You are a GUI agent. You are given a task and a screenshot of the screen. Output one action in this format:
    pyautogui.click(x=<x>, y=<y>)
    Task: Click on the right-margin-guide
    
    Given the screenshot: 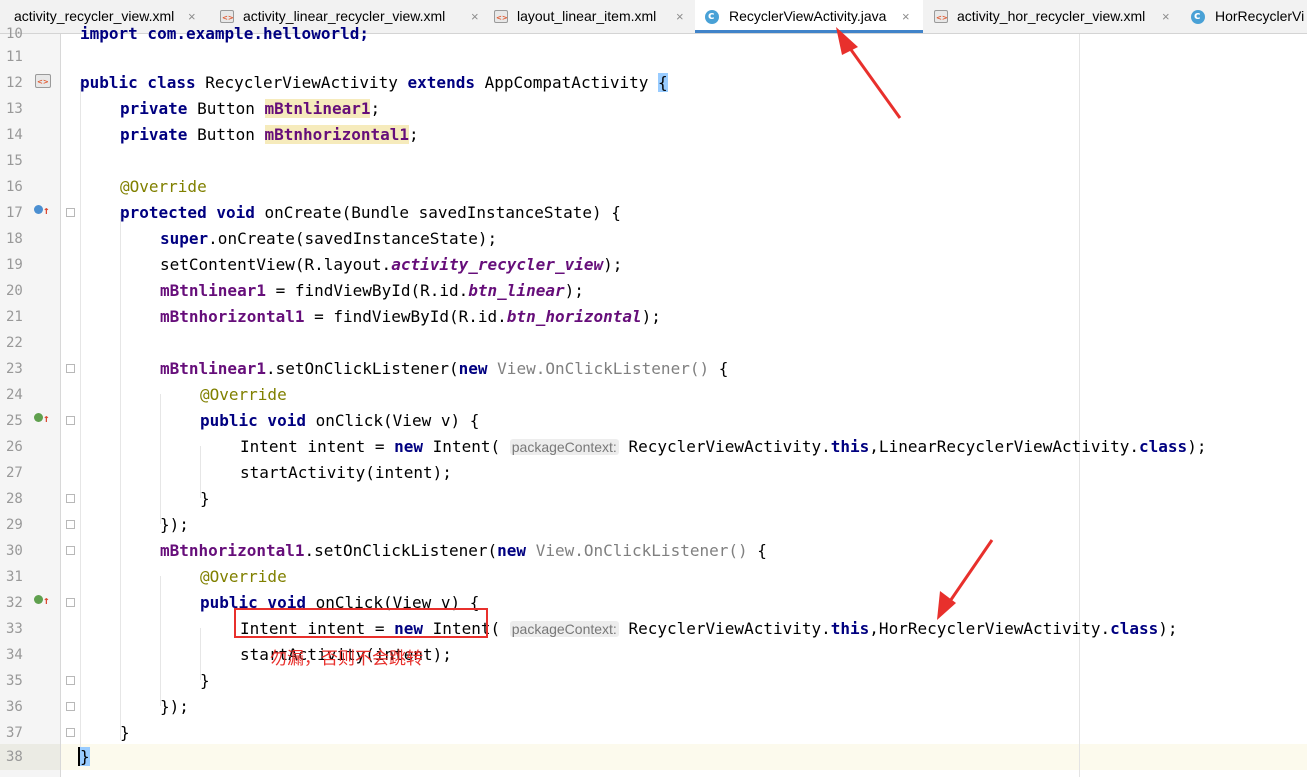 What is the action you would take?
    pyautogui.click(x=1079, y=405)
    